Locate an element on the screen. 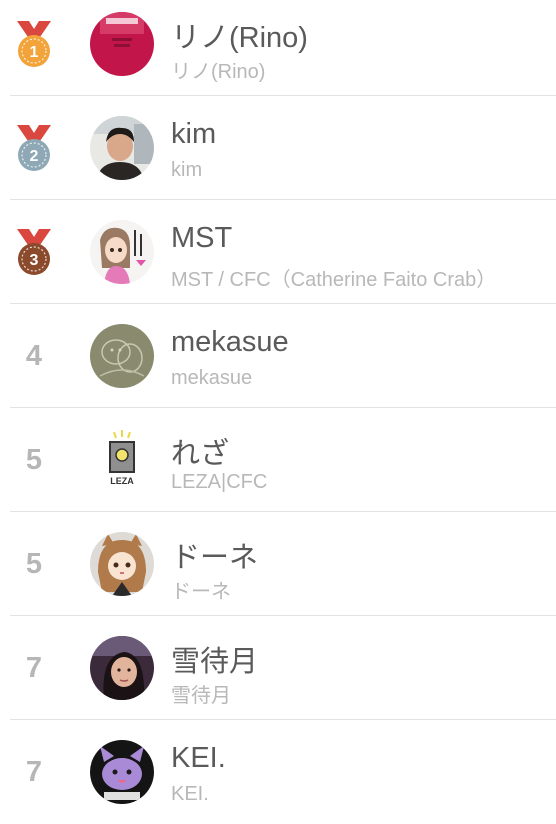 This screenshot has height=824, width=556. user-name: MST is located at coordinates (201, 238).